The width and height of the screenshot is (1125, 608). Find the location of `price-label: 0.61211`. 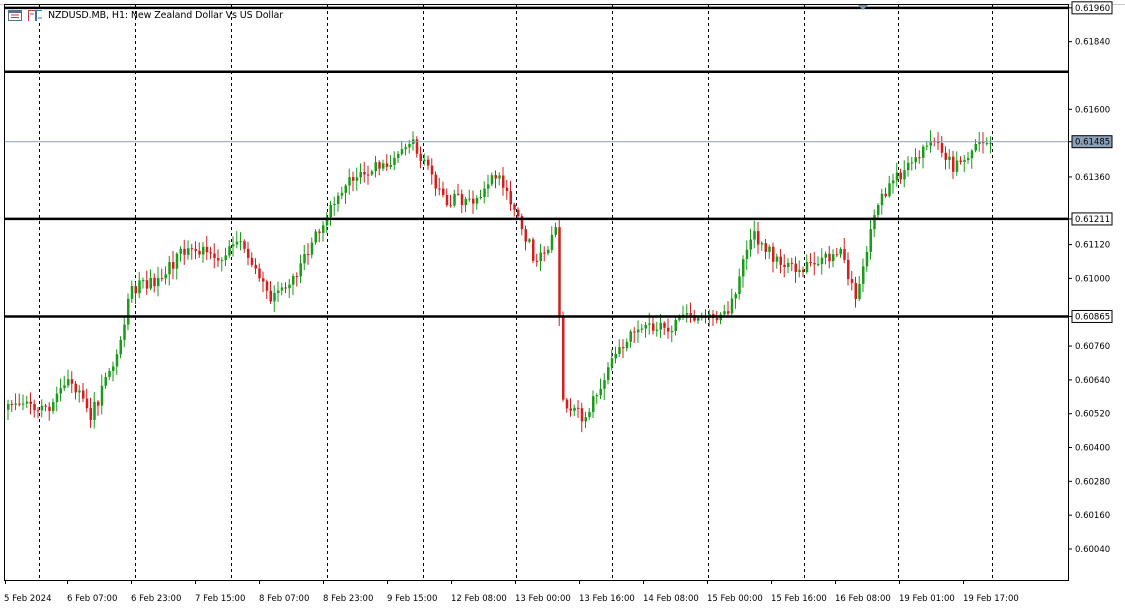

price-label: 0.61211 is located at coordinates (1092, 220).